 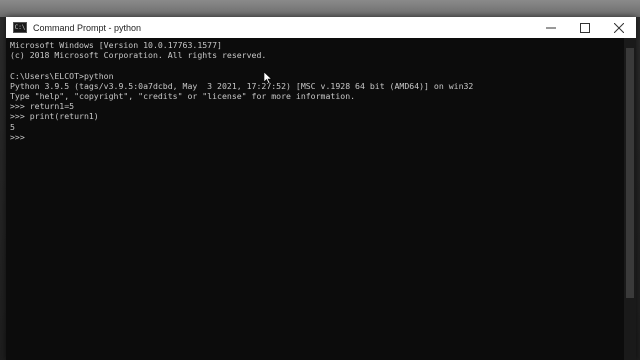 I want to click on console-line: >>> return1=5, so click(x=42, y=106).